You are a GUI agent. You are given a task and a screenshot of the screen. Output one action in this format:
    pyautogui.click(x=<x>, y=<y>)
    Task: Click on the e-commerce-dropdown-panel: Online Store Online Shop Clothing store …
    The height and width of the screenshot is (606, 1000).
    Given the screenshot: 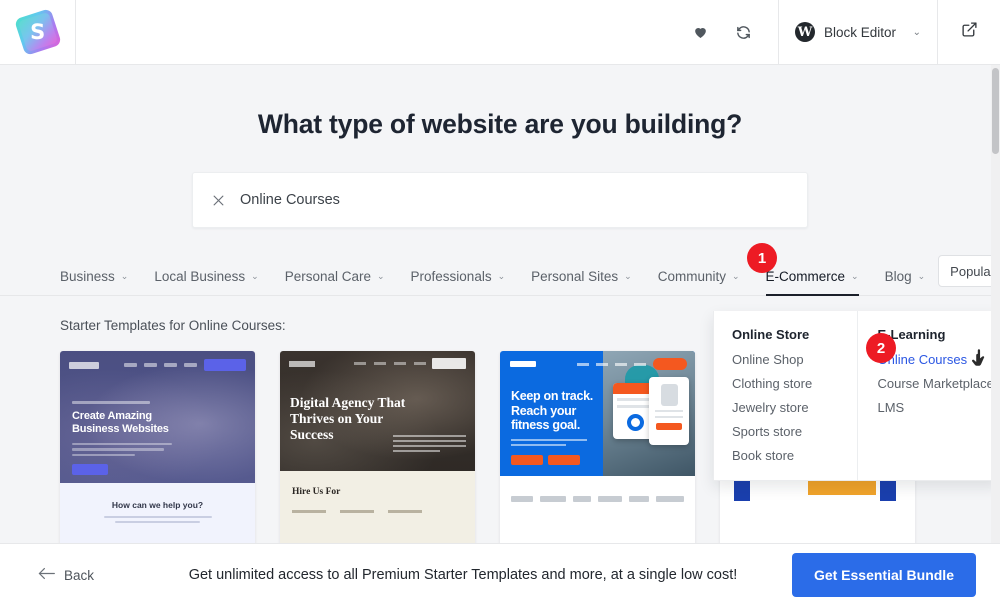 What is the action you would take?
    pyautogui.click(x=856, y=396)
    